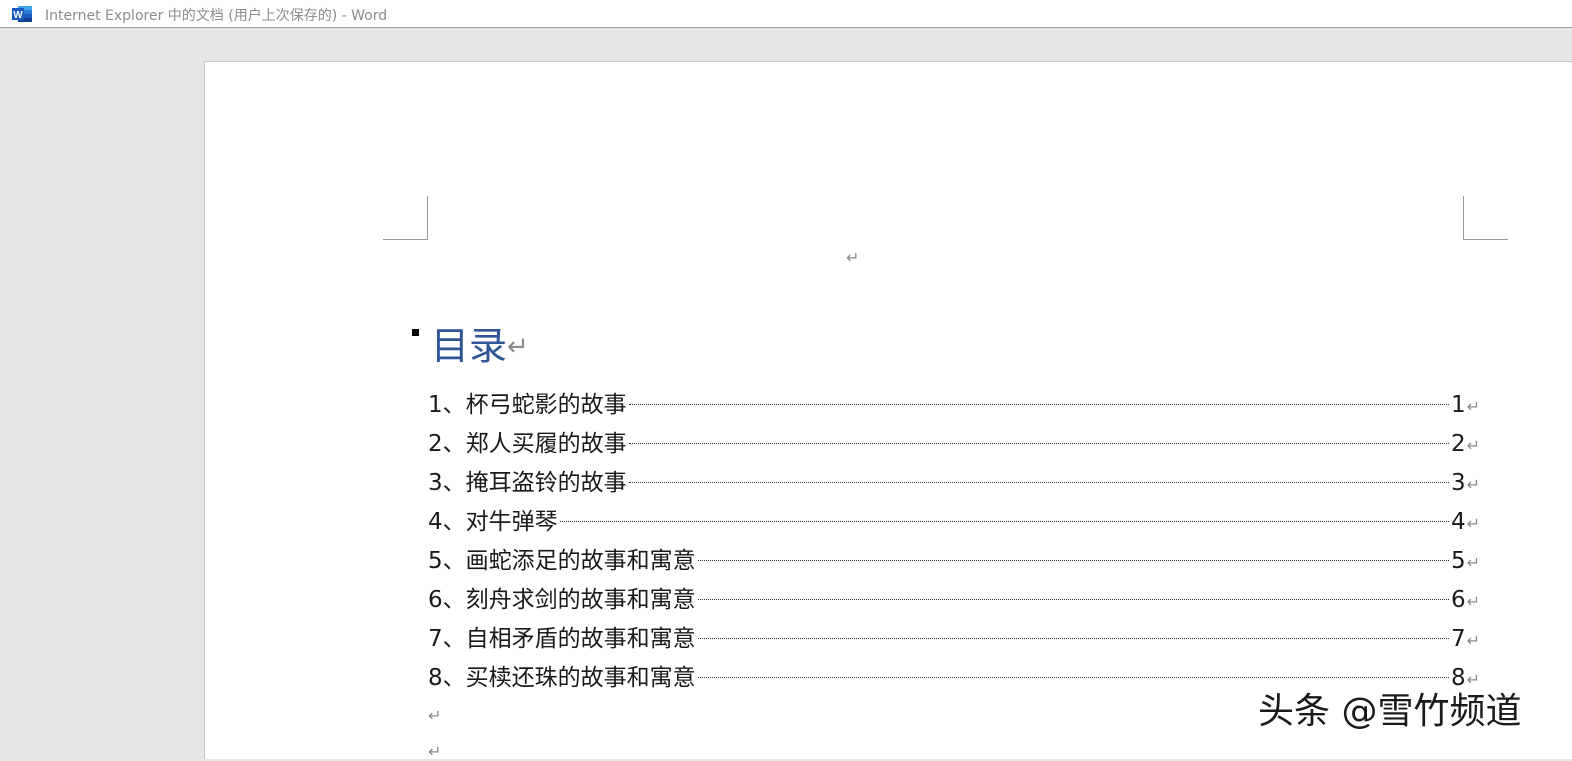  I want to click on toc-entry-title: 3、掩耳盗铃的故事, so click(527, 483).